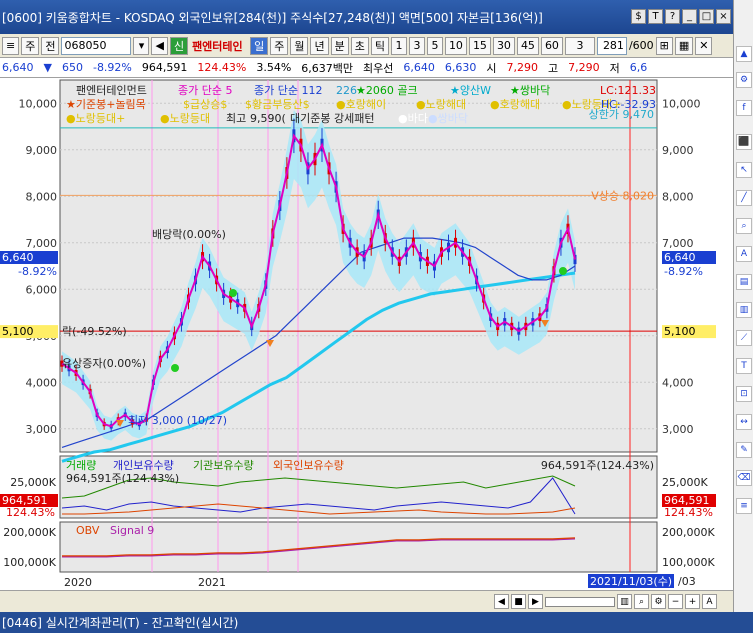 Image resolution: width=753 pixels, height=633 pixels. I want to click on left-tick-label: 4,000, so click(42, 382).